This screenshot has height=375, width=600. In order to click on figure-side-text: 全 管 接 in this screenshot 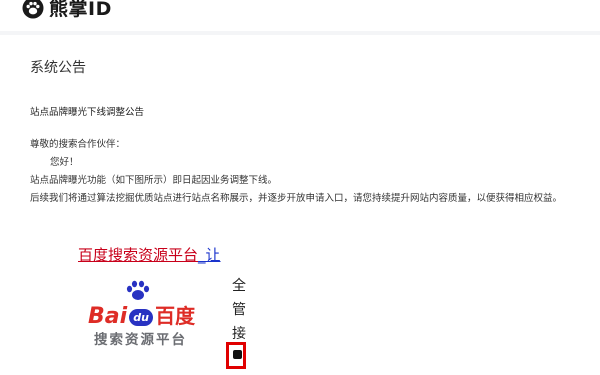, I will do `click(239, 310)`.